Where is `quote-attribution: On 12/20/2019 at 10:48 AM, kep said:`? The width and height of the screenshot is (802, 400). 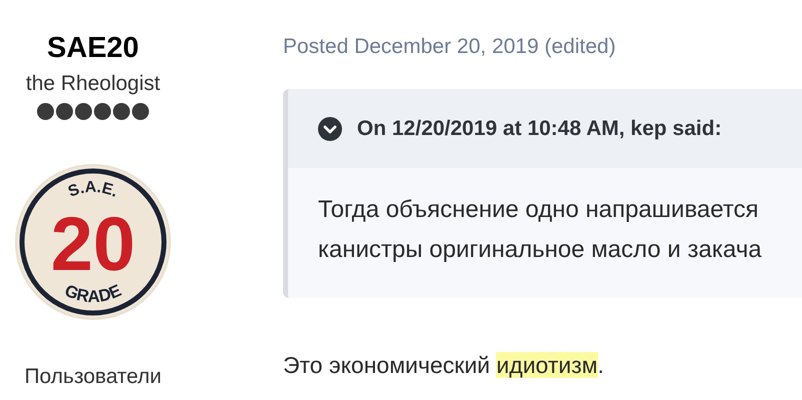 quote-attribution: On 12/20/2019 at 10:48 AM, kep said: is located at coordinates (539, 129).